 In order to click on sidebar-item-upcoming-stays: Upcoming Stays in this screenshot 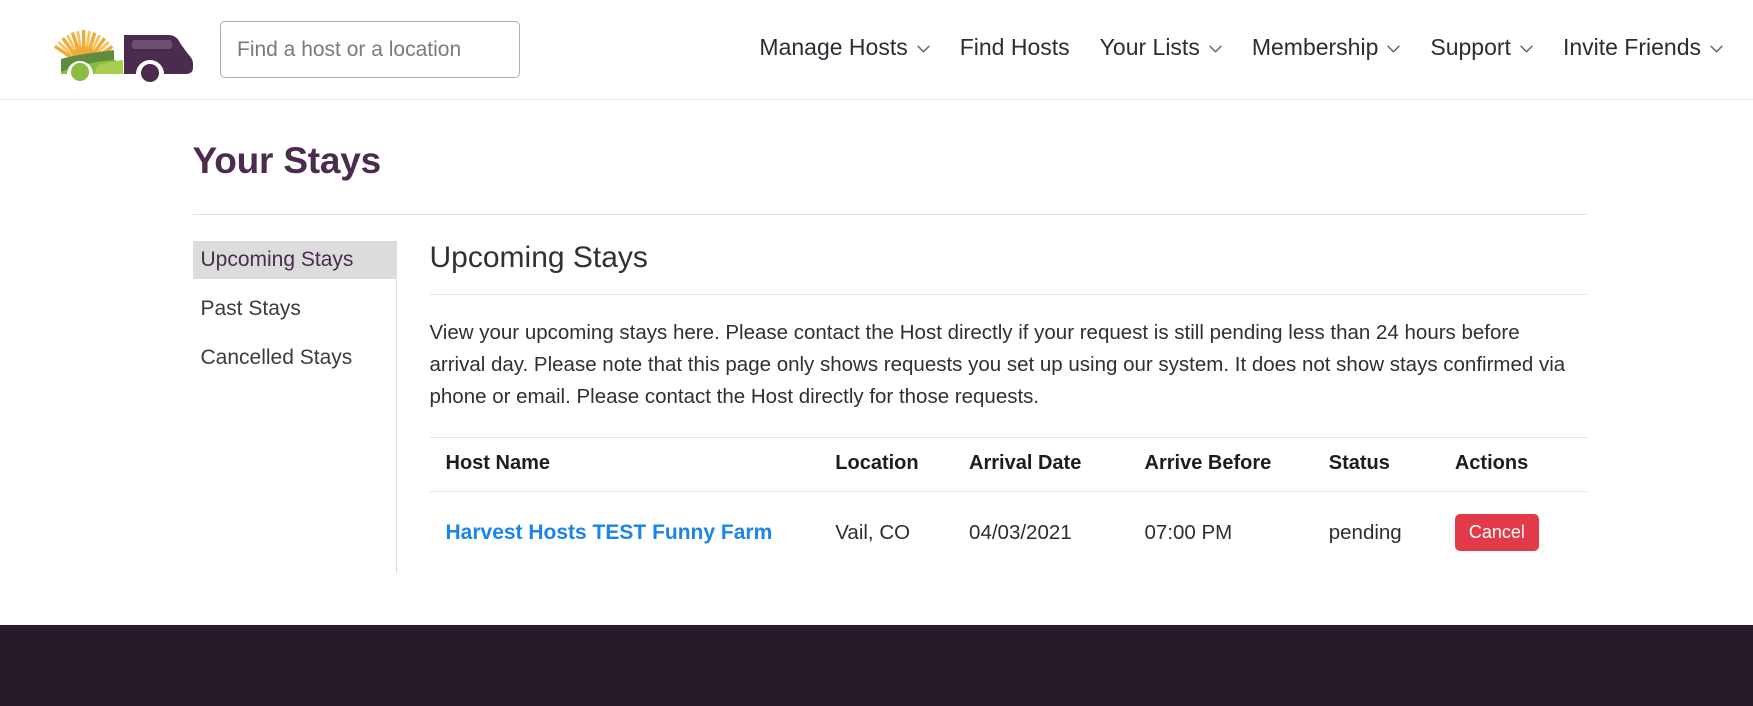, I will do `click(294, 260)`.